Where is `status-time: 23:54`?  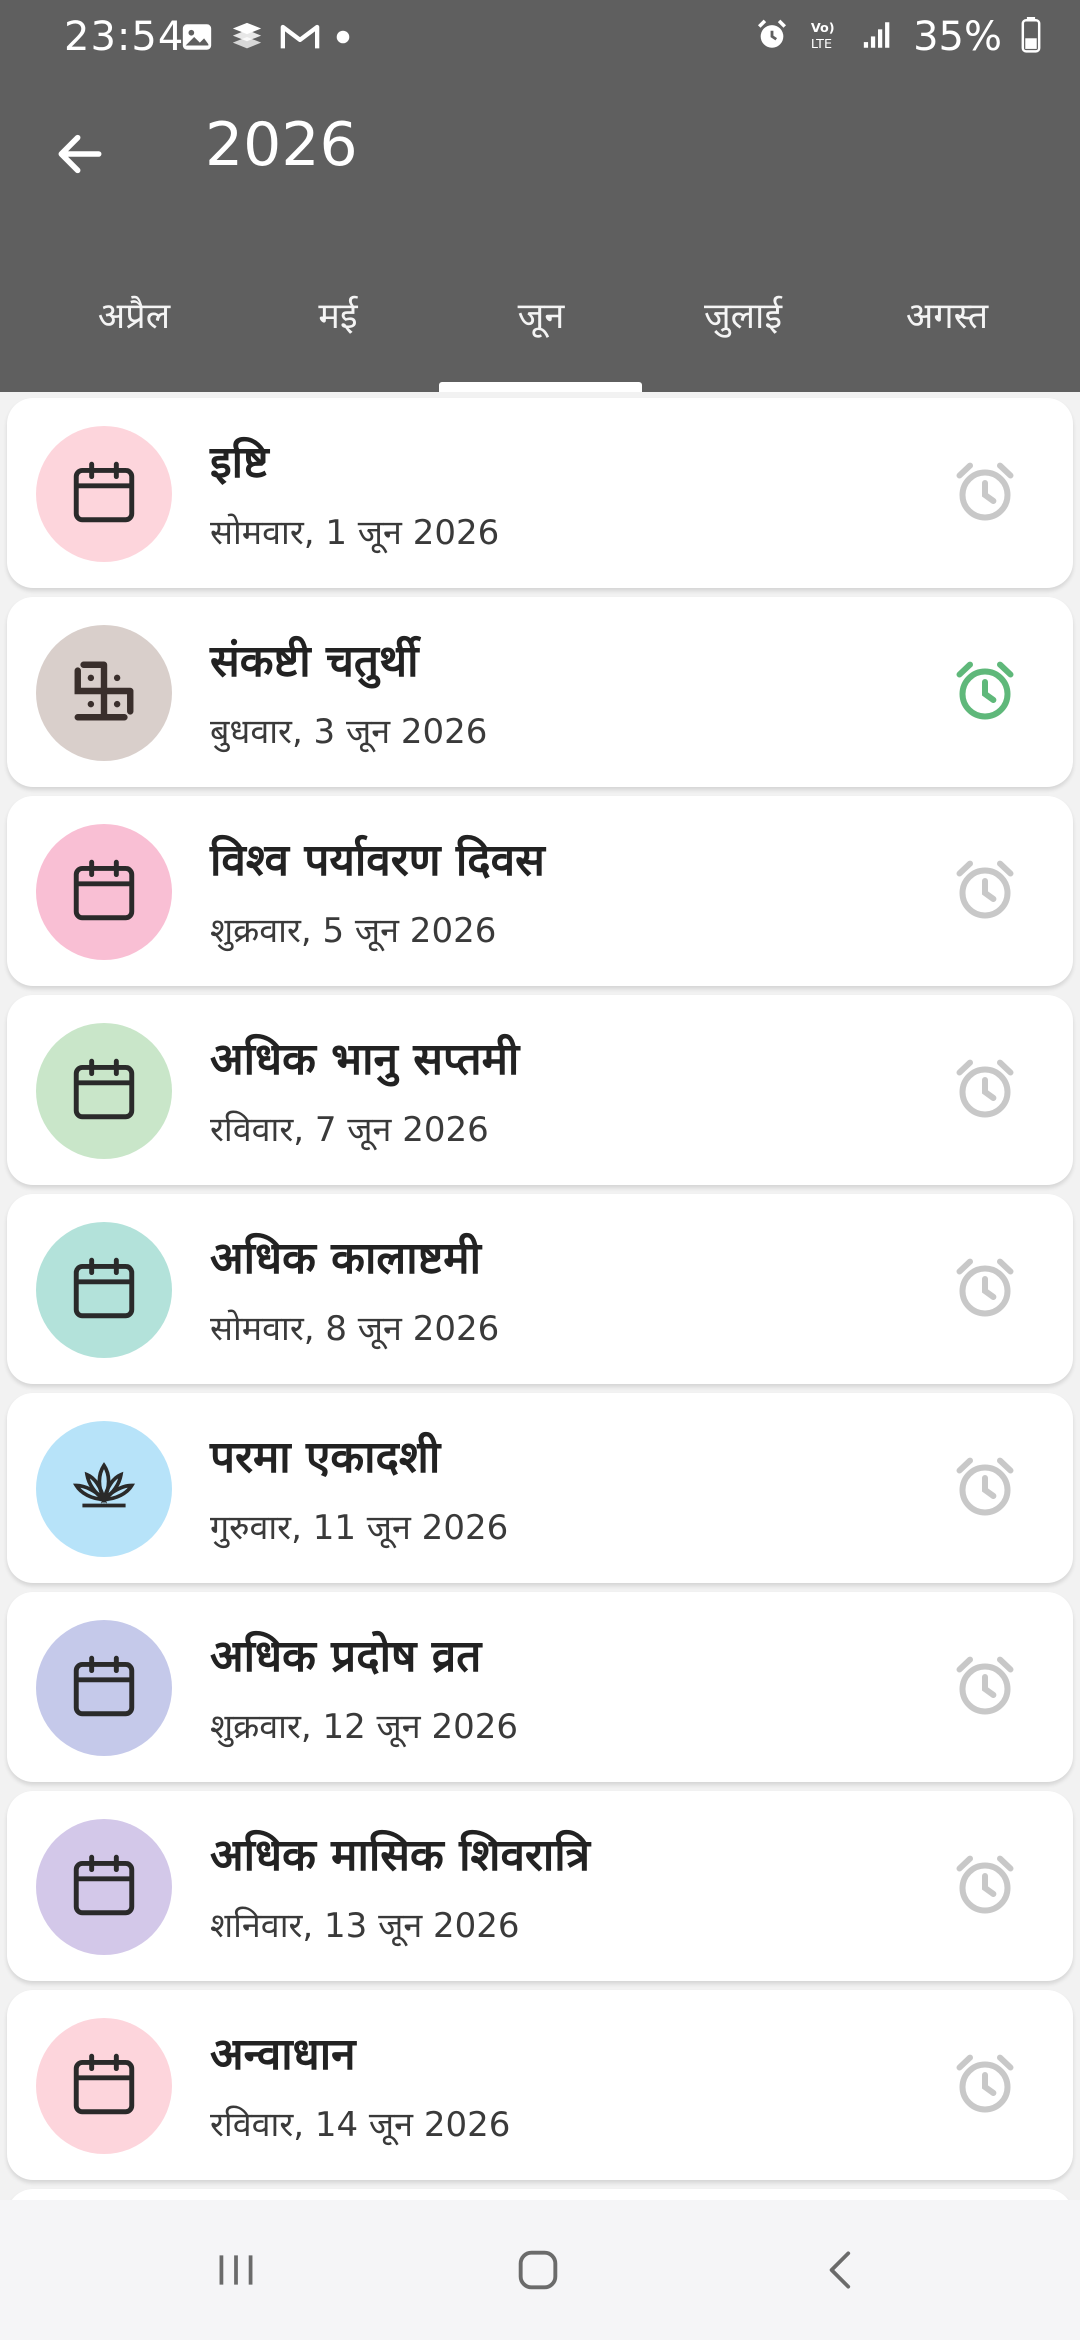 status-time: 23:54 is located at coordinates (124, 37).